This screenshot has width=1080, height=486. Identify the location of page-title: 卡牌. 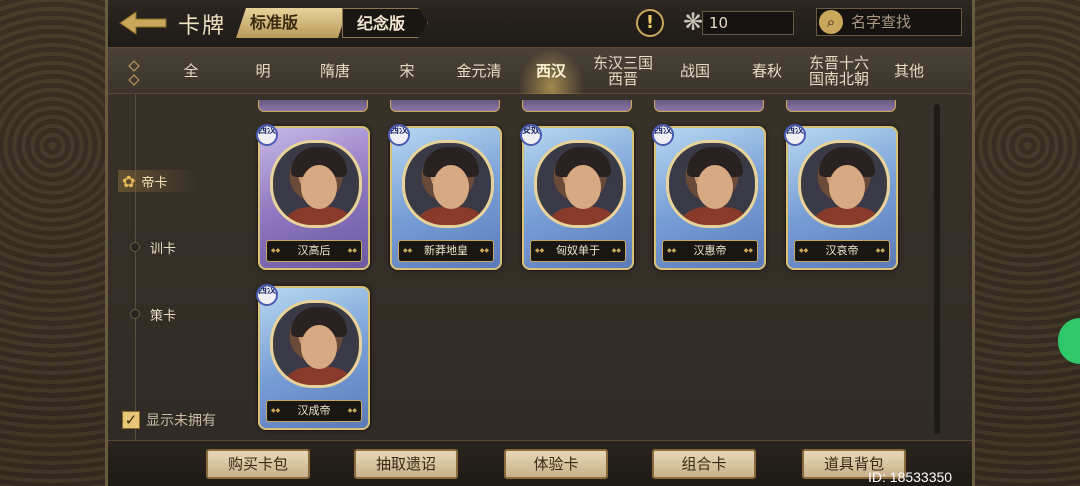
(202, 26).